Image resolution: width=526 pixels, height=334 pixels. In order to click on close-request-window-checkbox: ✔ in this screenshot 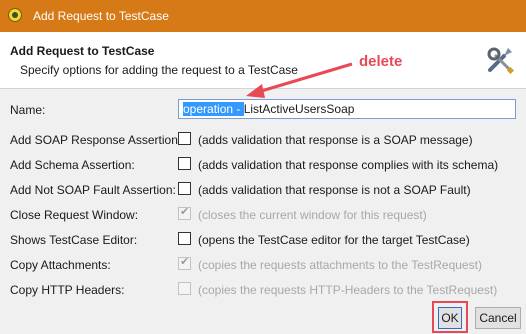, I will do `click(184, 213)`.